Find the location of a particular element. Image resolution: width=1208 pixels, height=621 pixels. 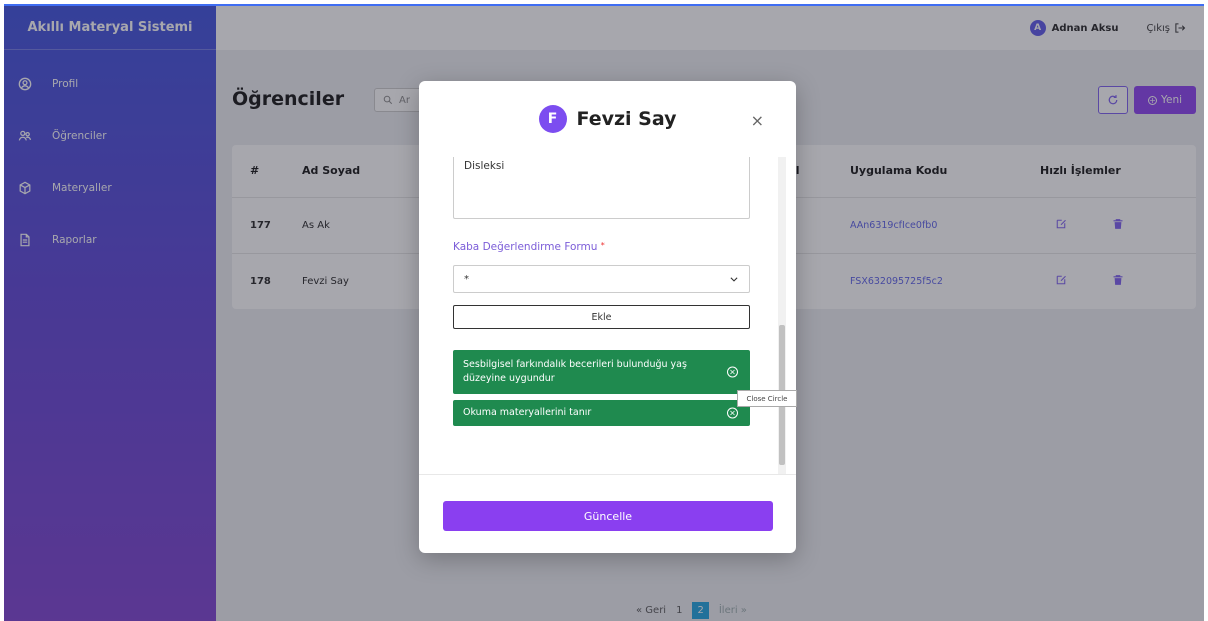

required-marker: * is located at coordinates (602, 245).